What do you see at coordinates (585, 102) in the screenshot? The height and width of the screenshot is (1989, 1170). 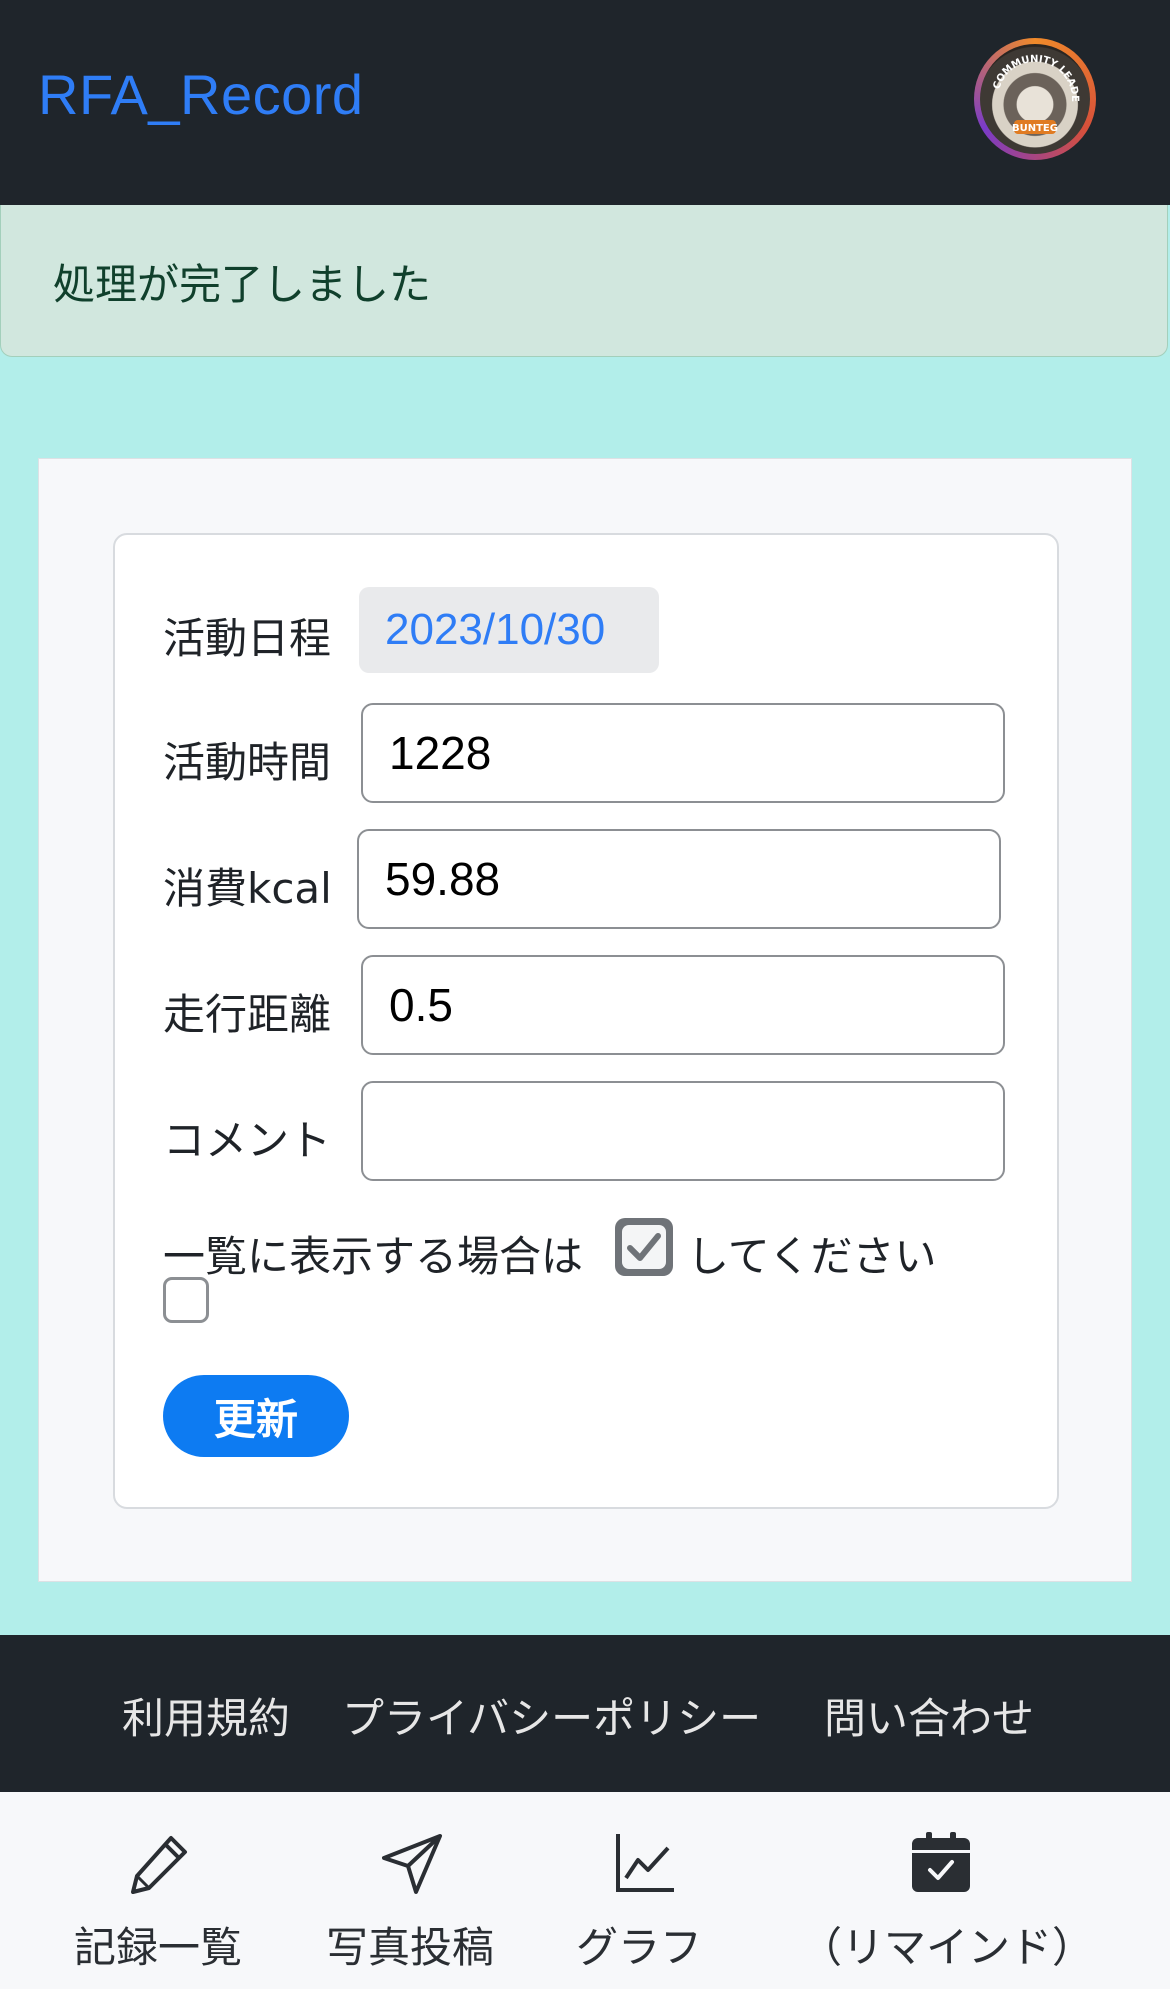 I see `top-navbar: RFA_Record COMMUNITY LEADER BUNTEG` at bounding box center [585, 102].